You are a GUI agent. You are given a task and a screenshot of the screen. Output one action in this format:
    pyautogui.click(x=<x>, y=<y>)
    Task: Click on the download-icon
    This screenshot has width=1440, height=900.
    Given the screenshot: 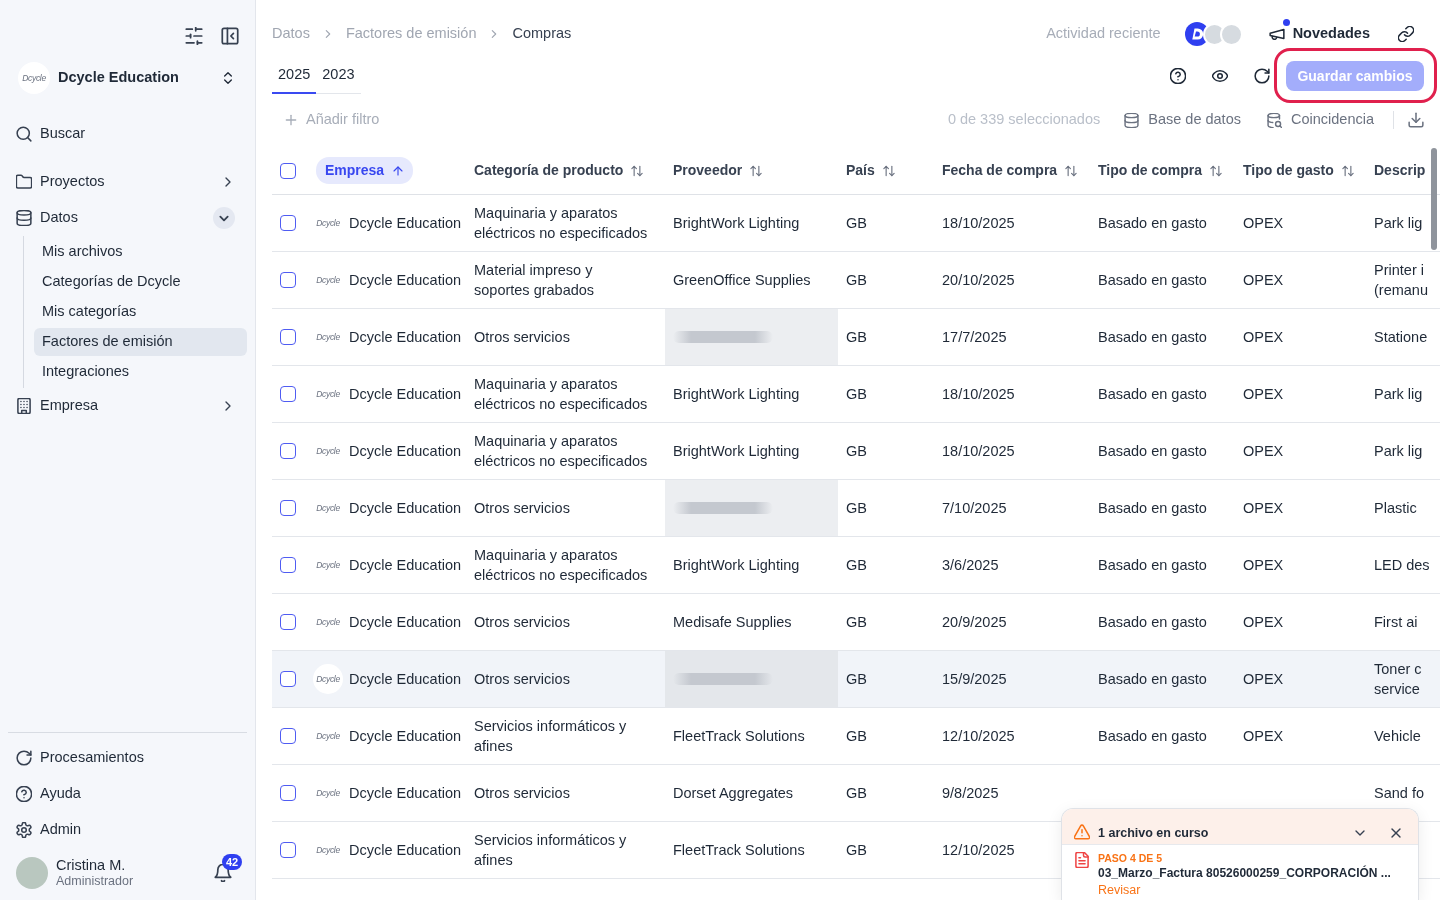 What is the action you would take?
    pyautogui.click(x=1416, y=120)
    